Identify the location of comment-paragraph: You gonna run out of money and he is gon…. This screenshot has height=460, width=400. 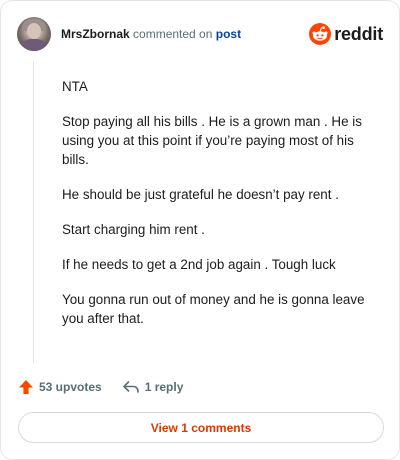
(213, 309).